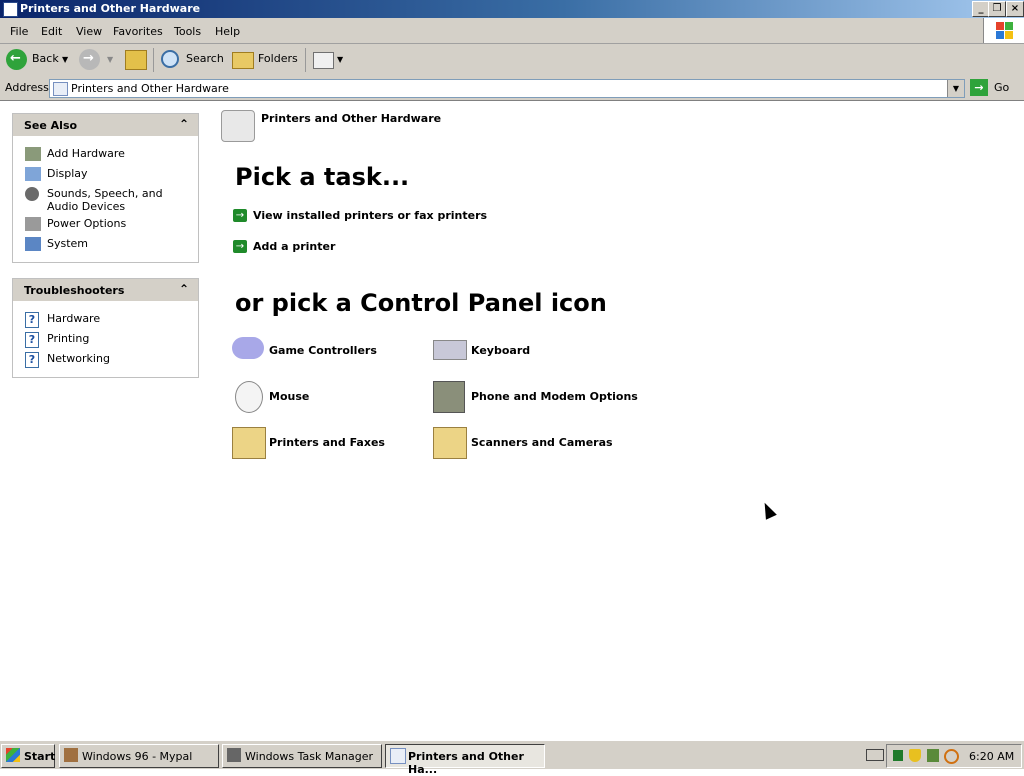  Describe the element at coordinates (289, 396) in the screenshot. I see `cp-mouse: Mouse` at that location.